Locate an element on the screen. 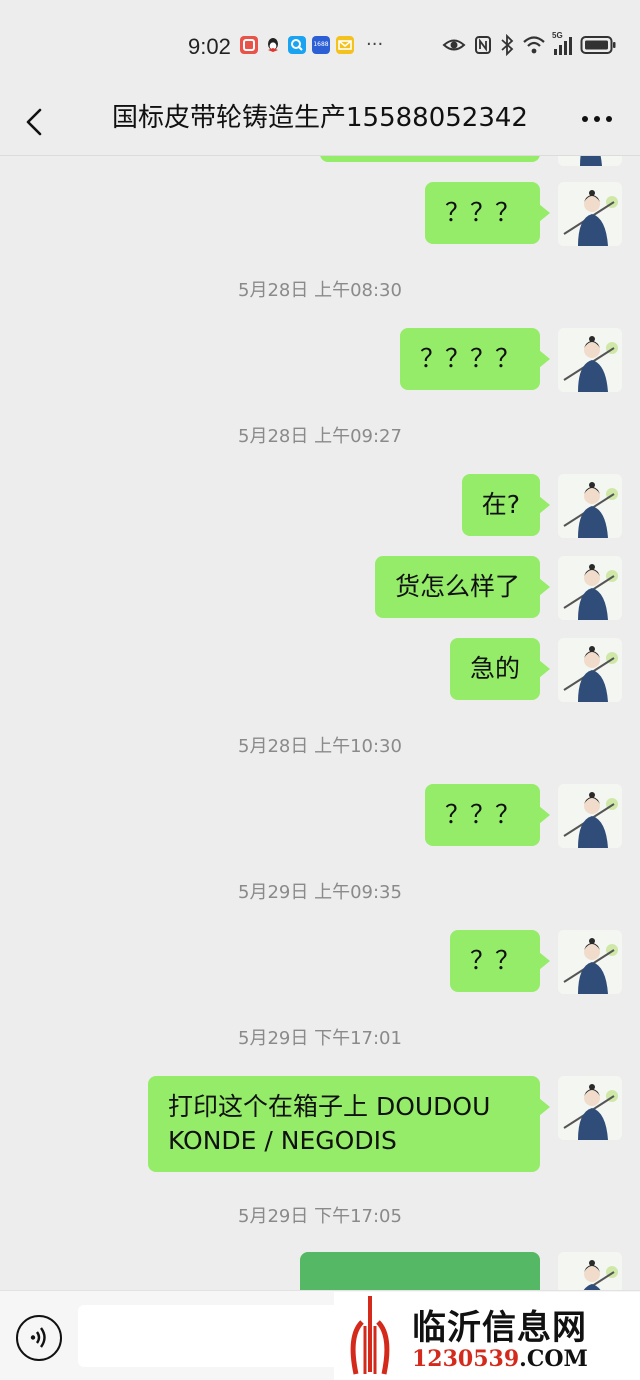 The height and width of the screenshot is (1380, 640). voice-button is located at coordinates (39, 1338).